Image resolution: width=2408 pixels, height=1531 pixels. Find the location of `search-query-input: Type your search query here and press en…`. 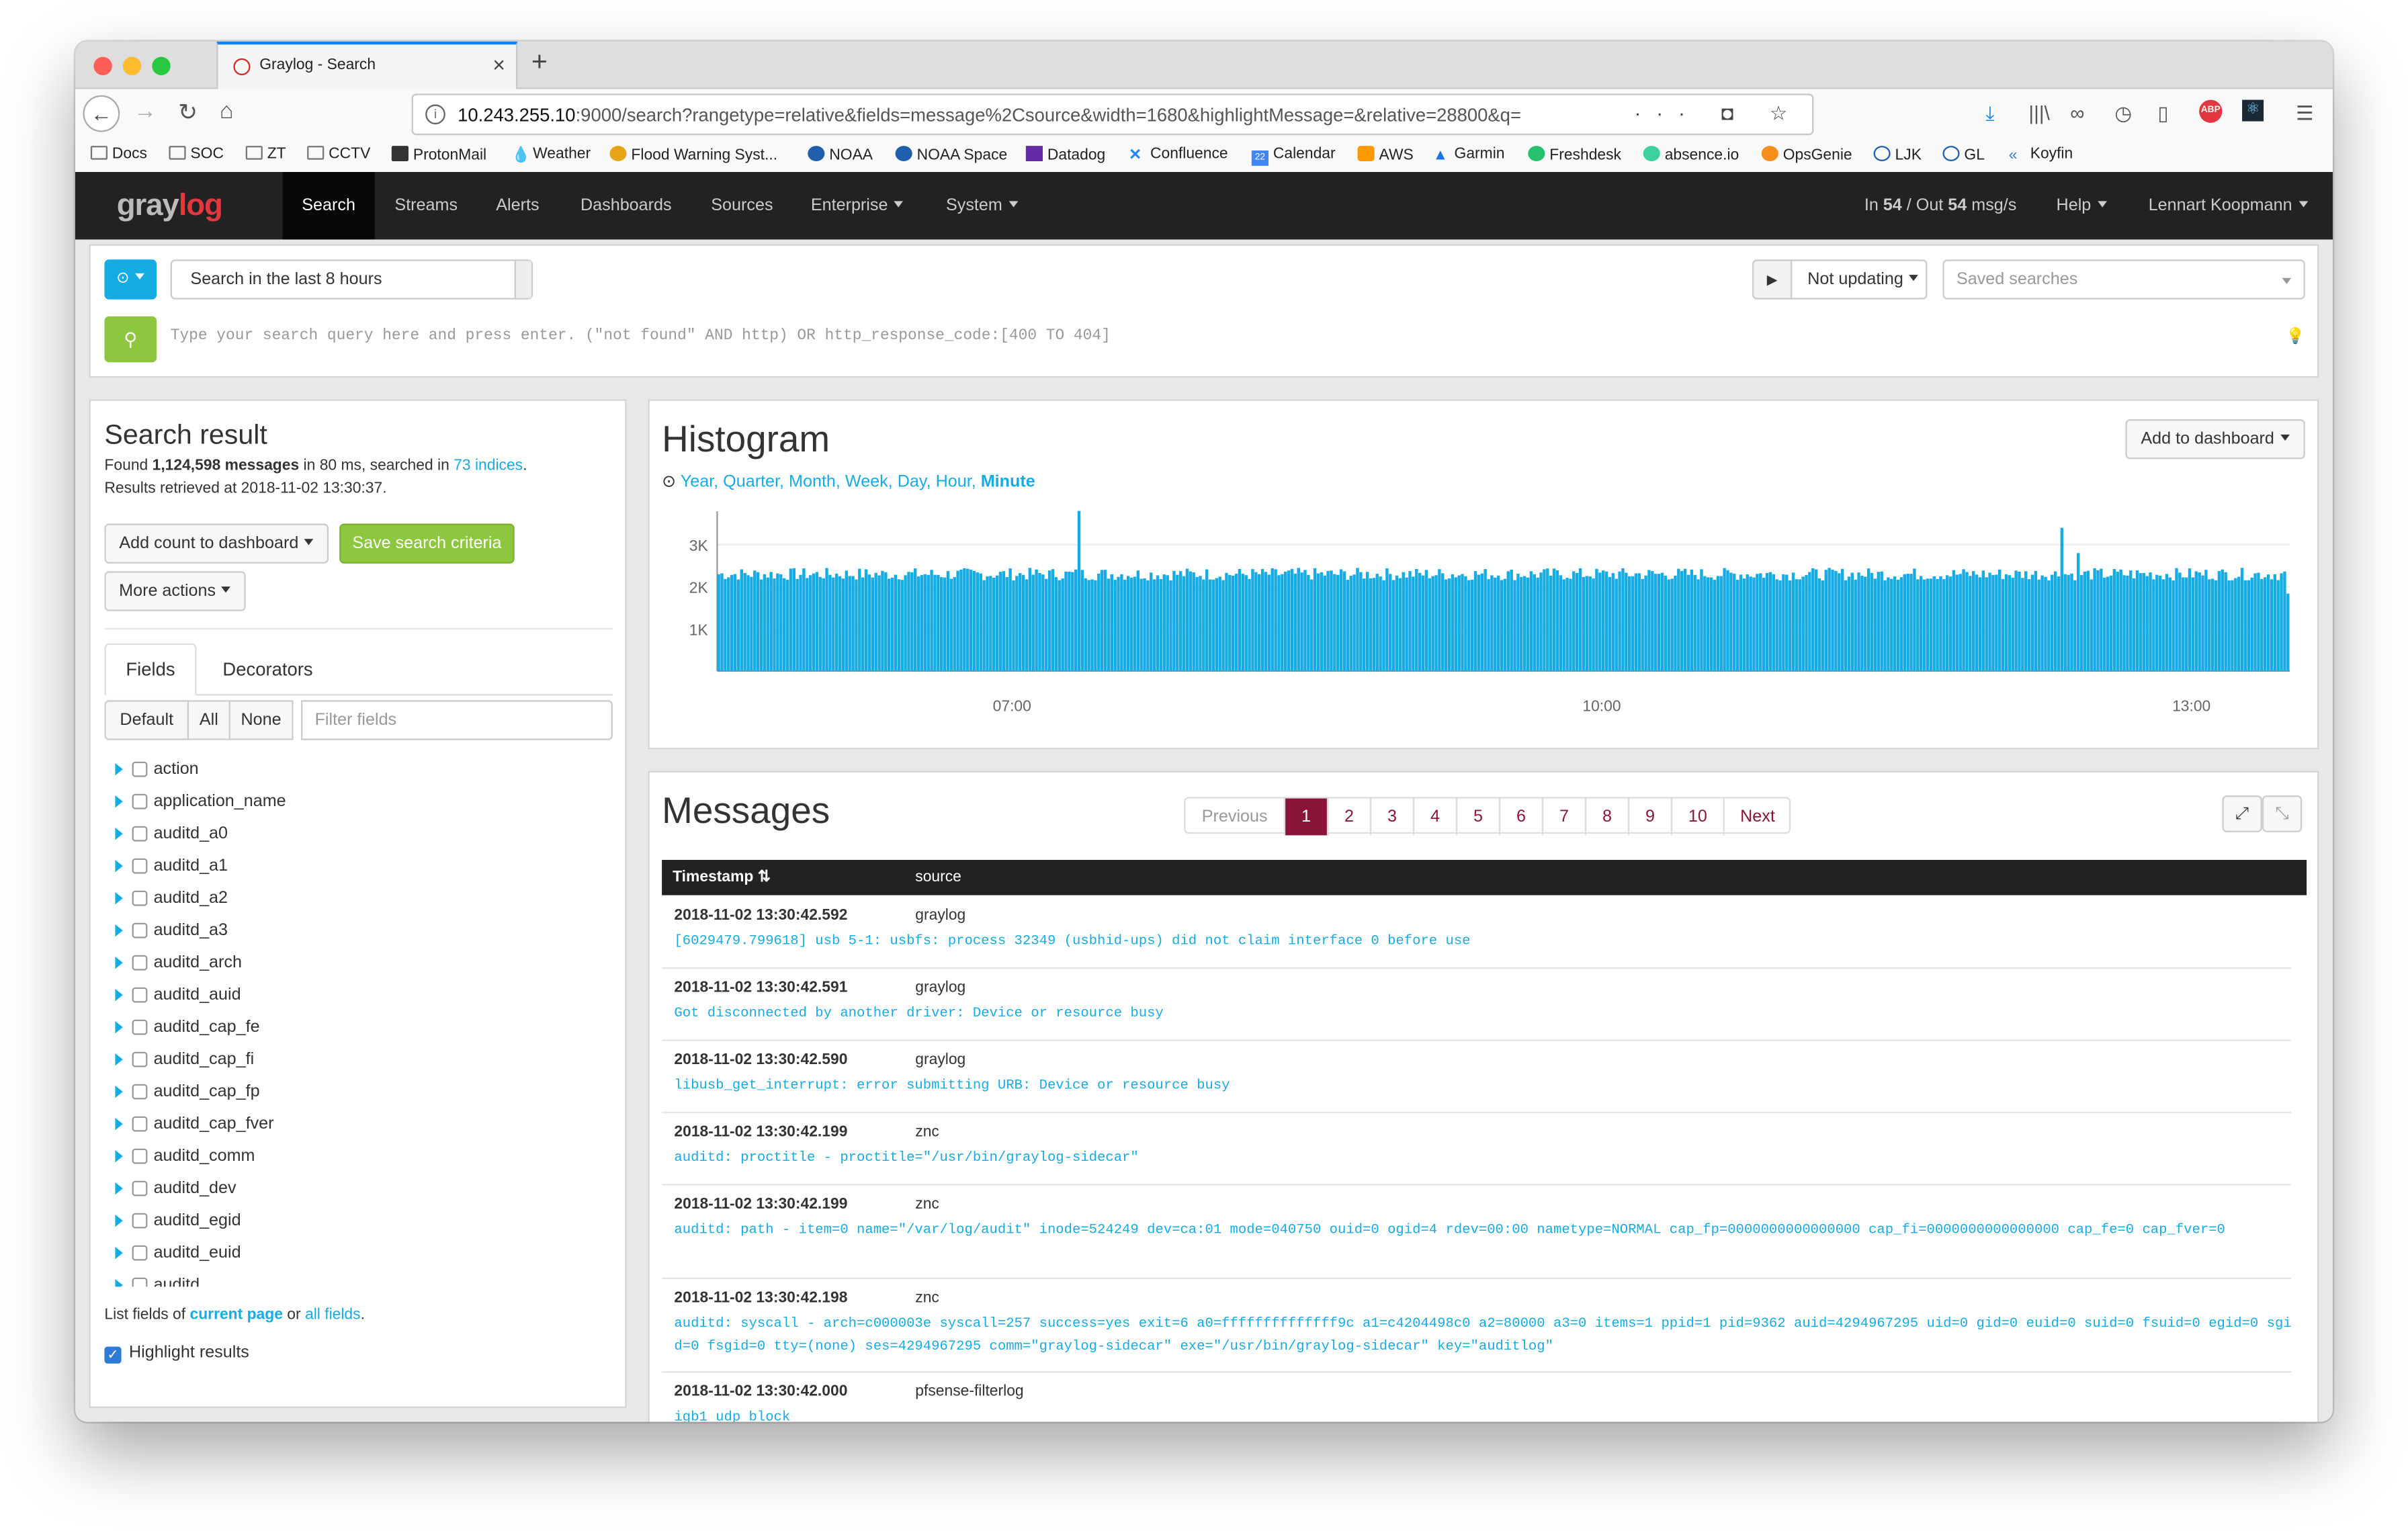

search-query-input: Type your search query here and press en… is located at coordinates (641, 337).